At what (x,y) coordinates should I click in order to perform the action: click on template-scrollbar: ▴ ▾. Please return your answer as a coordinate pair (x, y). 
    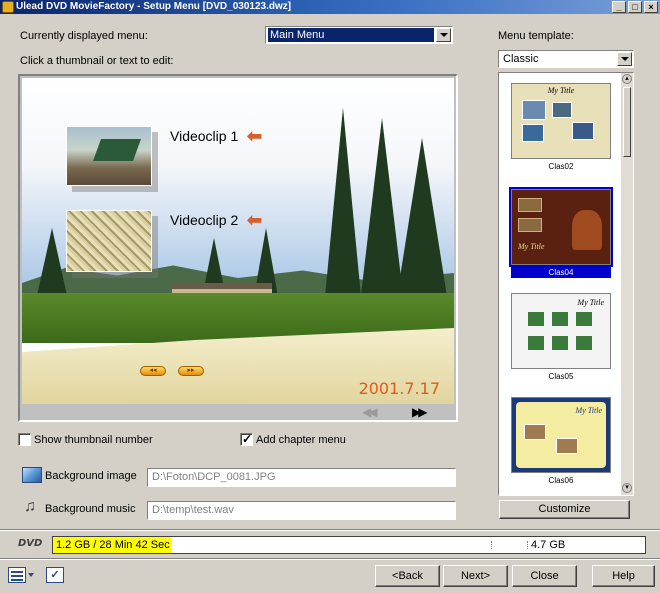
    Looking at the image, I should click on (627, 284).